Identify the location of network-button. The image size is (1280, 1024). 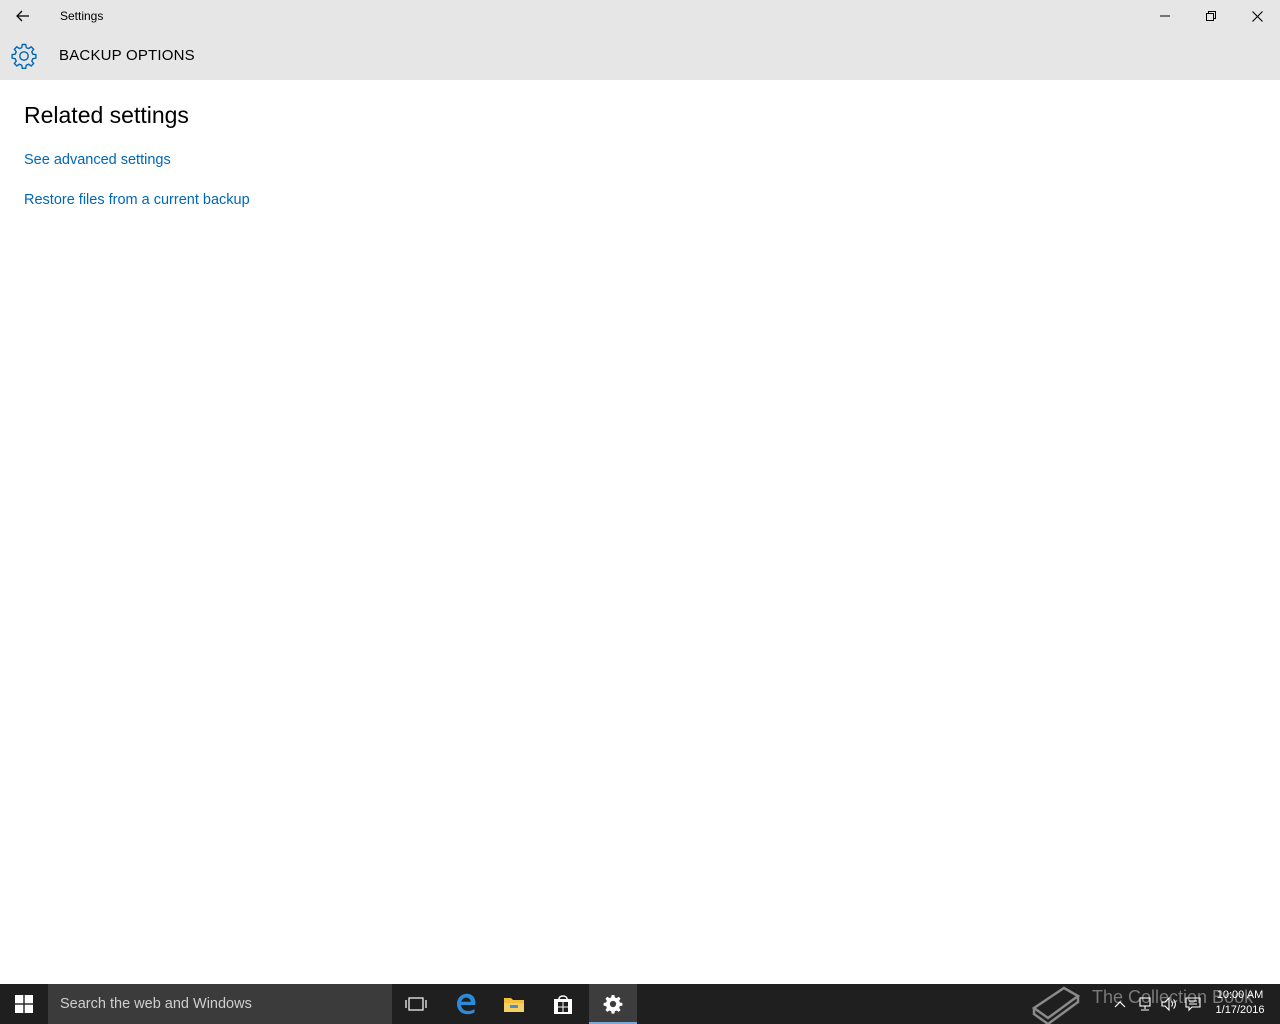
(1145, 1004).